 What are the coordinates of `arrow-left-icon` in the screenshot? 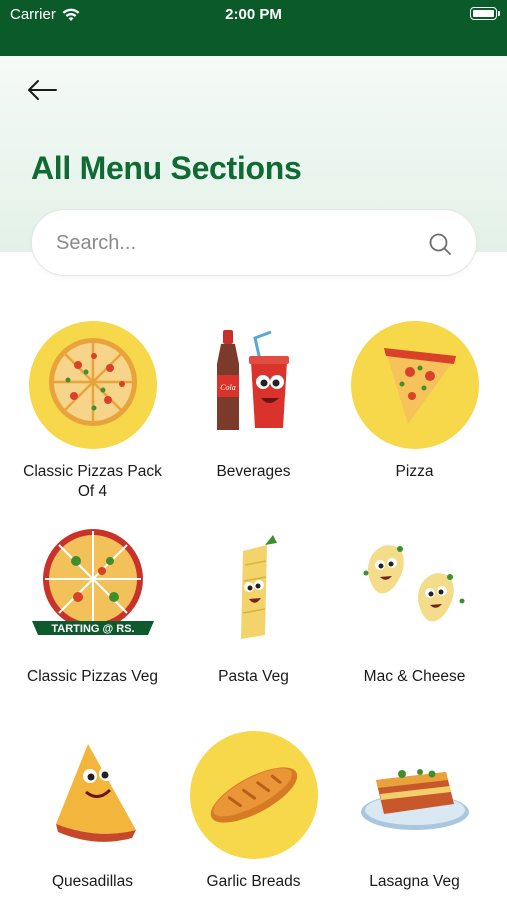 It's located at (42, 90).